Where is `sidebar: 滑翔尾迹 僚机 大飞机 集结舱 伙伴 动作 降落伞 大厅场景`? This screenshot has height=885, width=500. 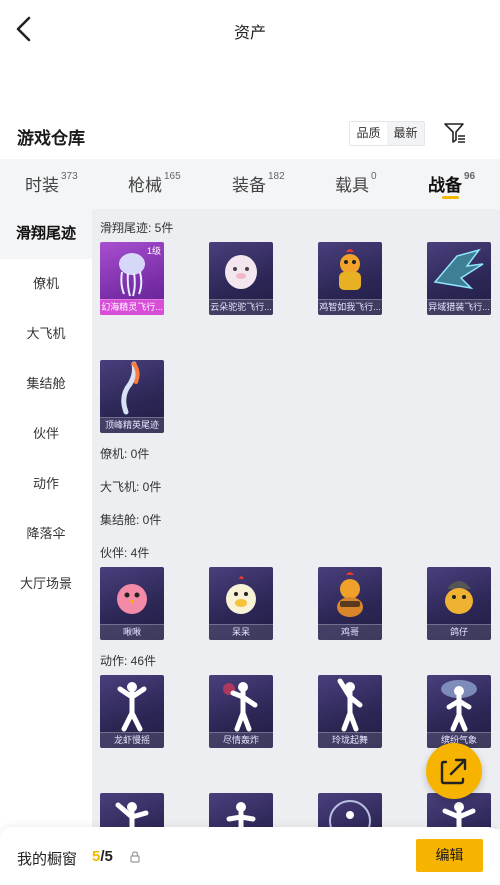 sidebar: 滑翔尾迹 僚机 大飞机 集结舱 伙伴 动作 降落伞 大厅场景 is located at coordinates (46, 519).